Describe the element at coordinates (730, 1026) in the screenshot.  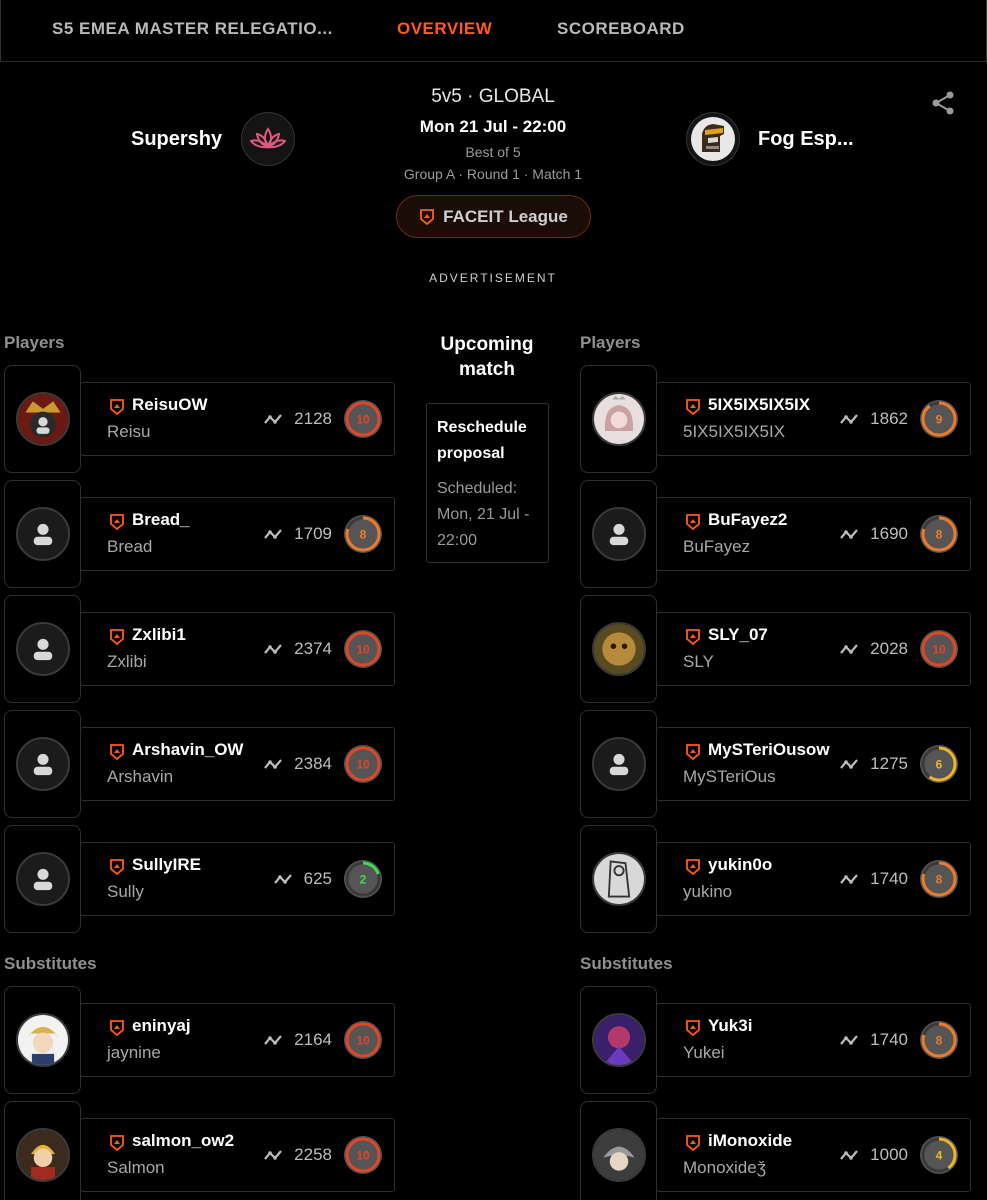
I see `player-nickname: Yuk3i` at that location.